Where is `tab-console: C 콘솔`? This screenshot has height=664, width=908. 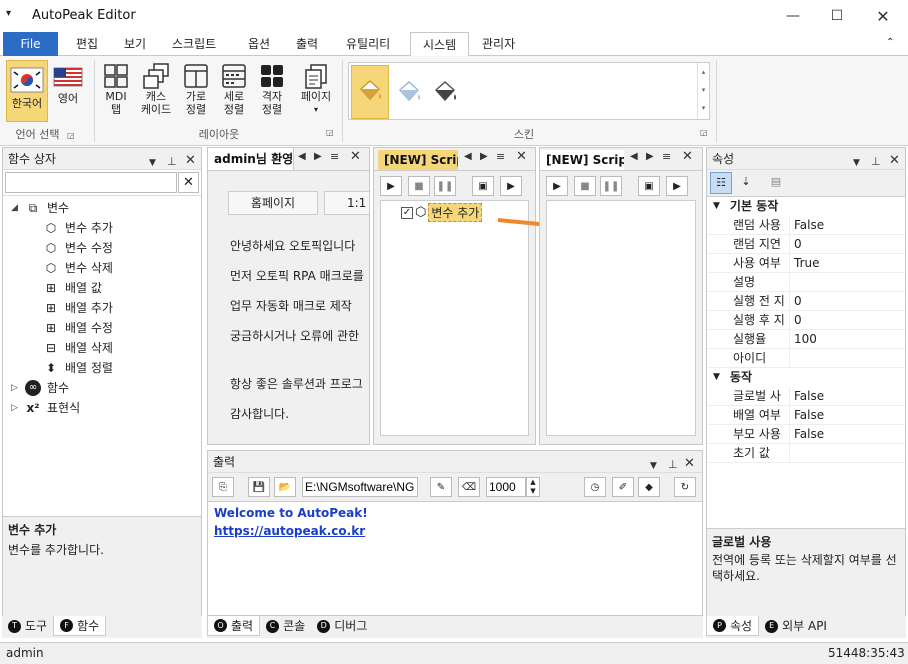 tab-console: C 콘솔 is located at coordinates (285, 626).